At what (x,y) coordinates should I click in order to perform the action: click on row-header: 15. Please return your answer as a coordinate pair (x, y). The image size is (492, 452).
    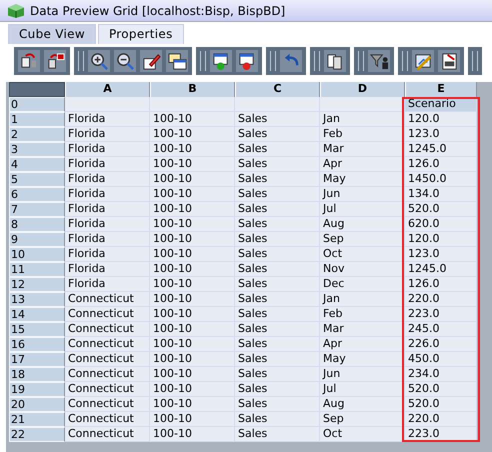
    Looking at the image, I should click on (37, 329).